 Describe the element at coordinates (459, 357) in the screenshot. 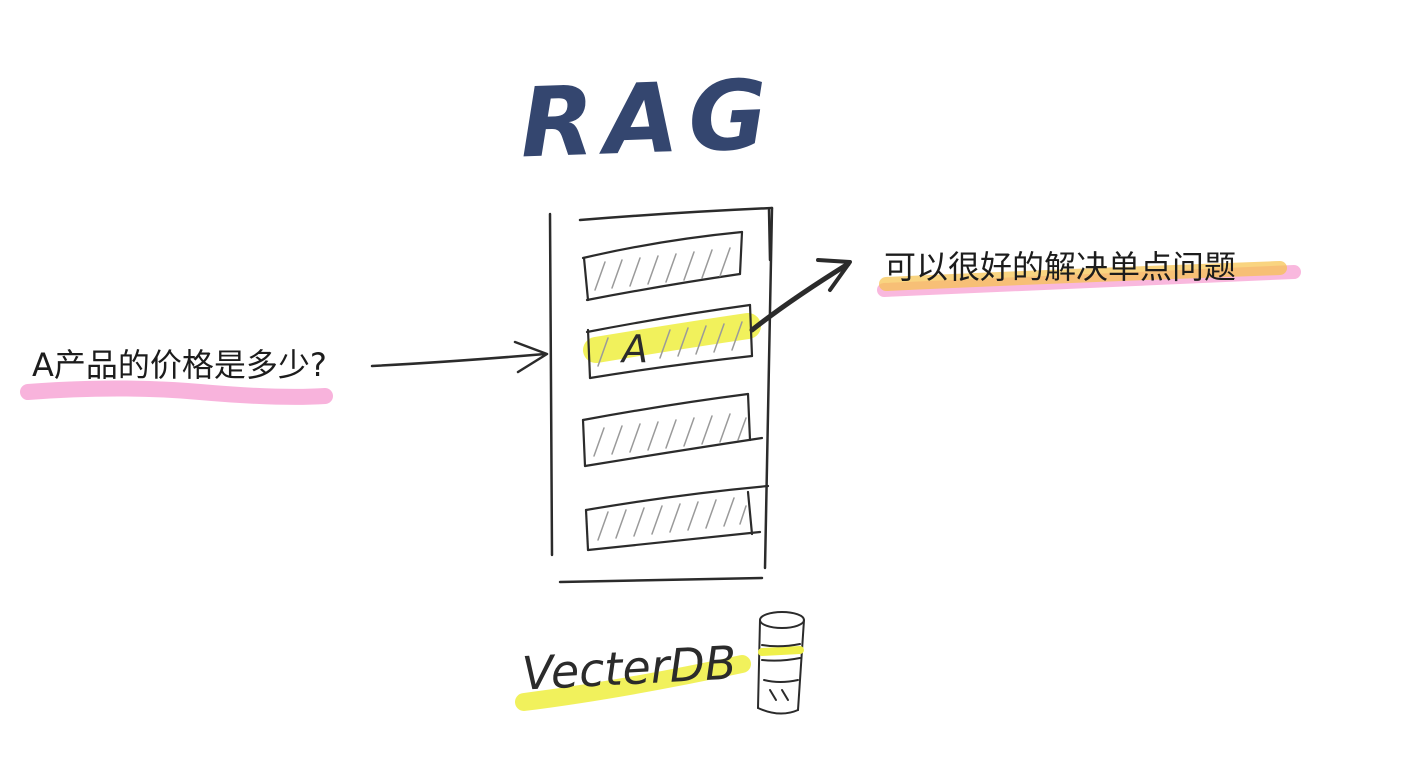

I see `query-arrow` at that location.